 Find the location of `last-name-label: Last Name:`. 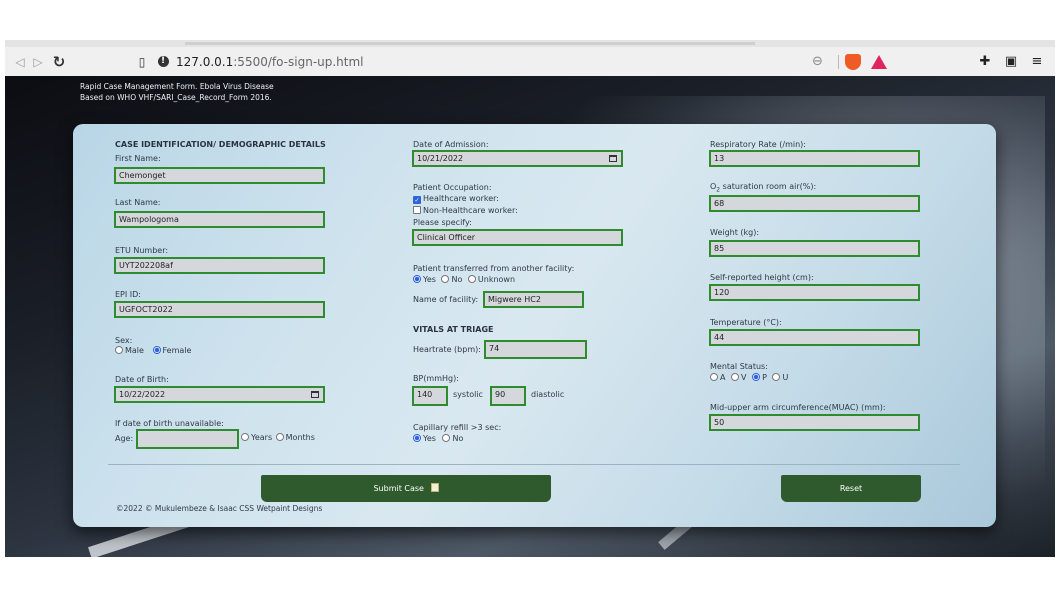

last-name-label: Last Name: is located at coordinates (138, 202).